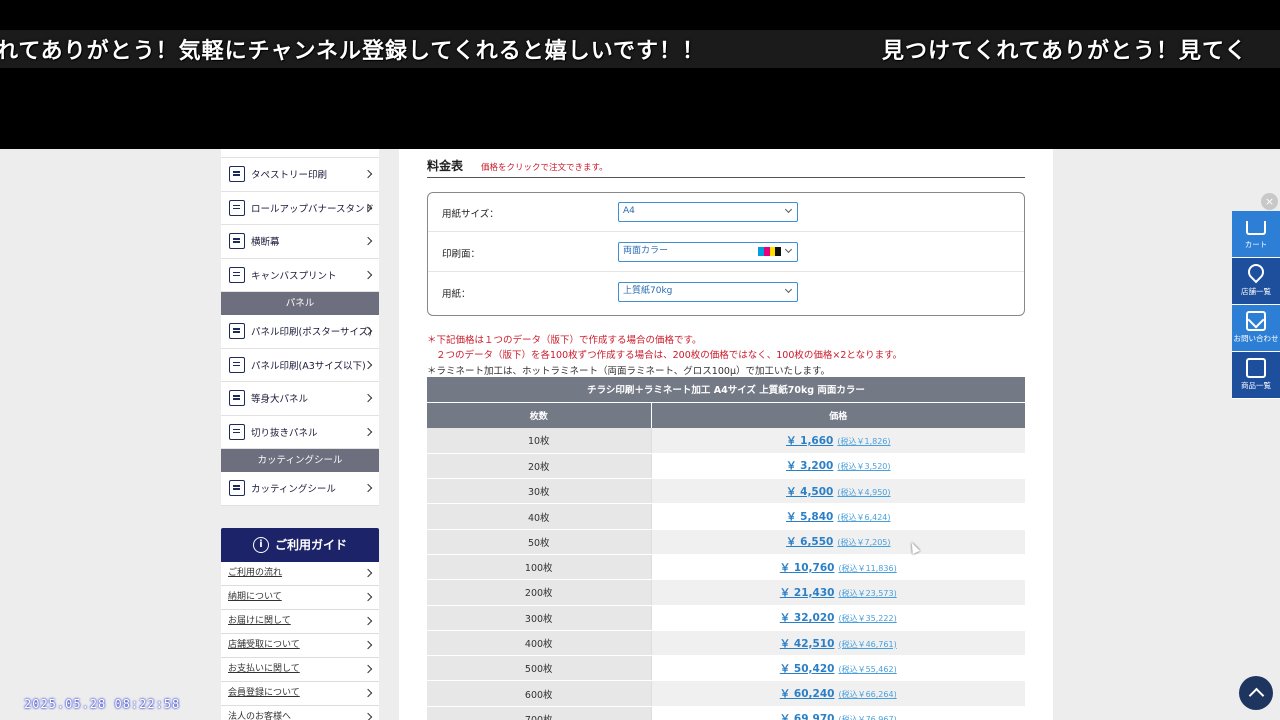 The width and height of the screenshot is (1280, 720). What do you see at coordinates (807, 644) in the screenshot?
I see `price-link: ￥ 42,510` at bounding box center [807, 644].